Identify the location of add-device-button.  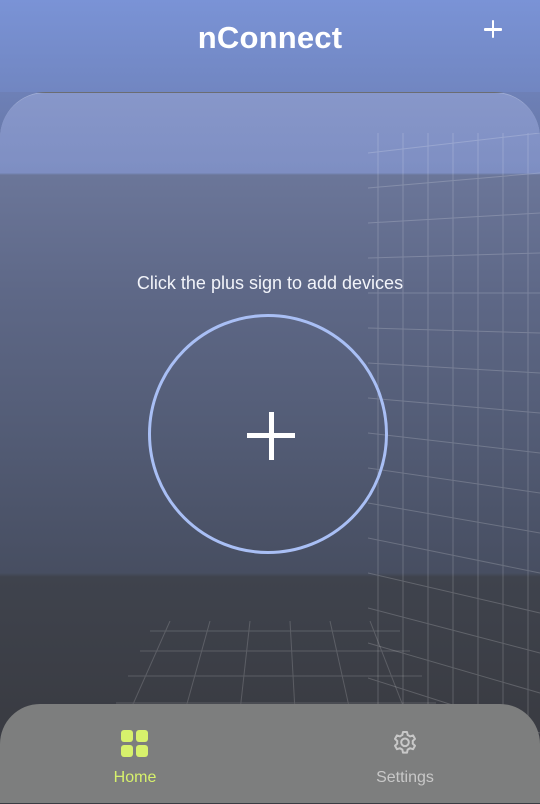
(268, 434).